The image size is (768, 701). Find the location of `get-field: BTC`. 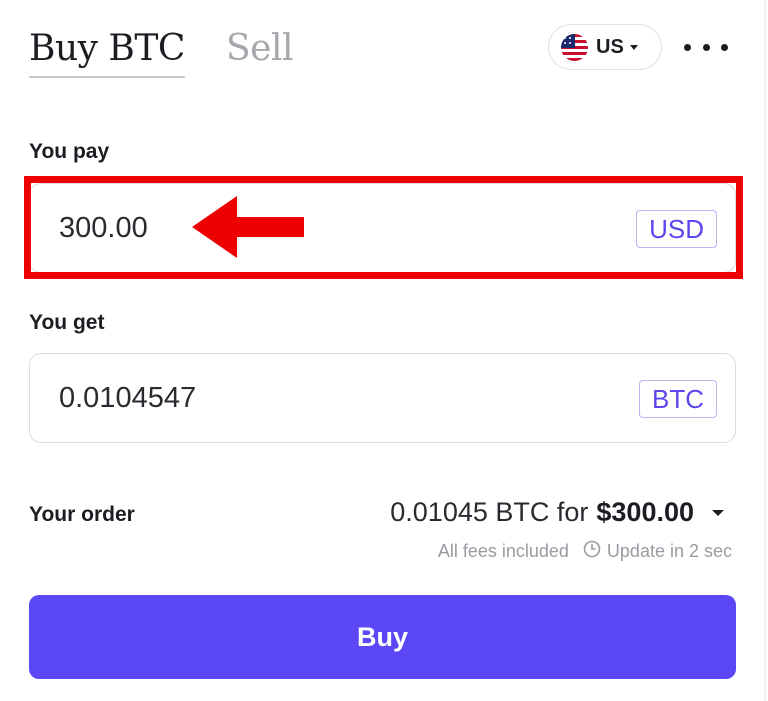

get-field: BTC is located at coordinates (382, 398).